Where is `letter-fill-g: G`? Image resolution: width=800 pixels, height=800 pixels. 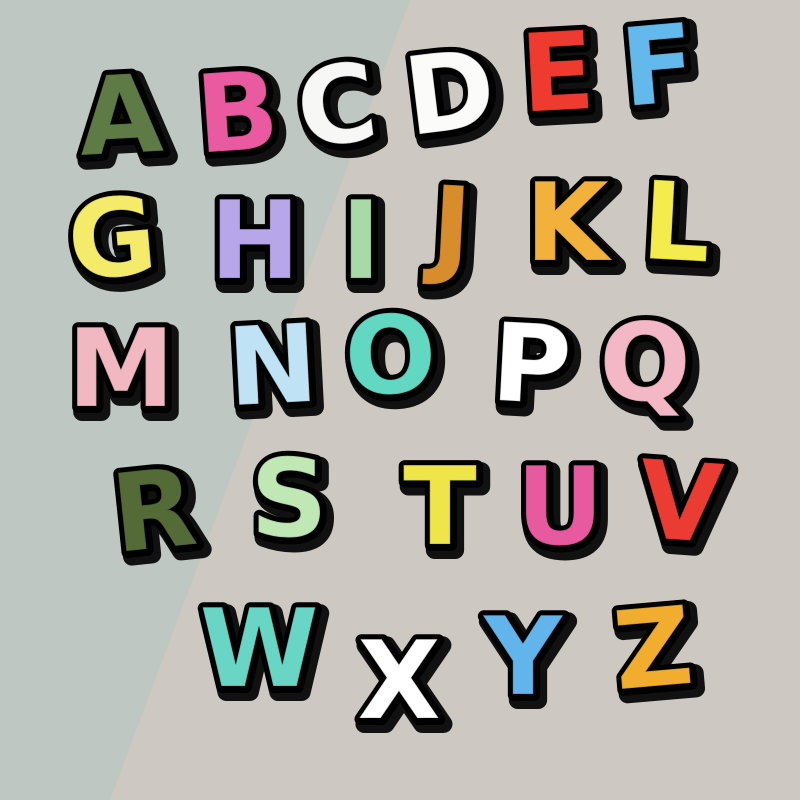 letter-fill-g: G is located at coordinates (112, 239).